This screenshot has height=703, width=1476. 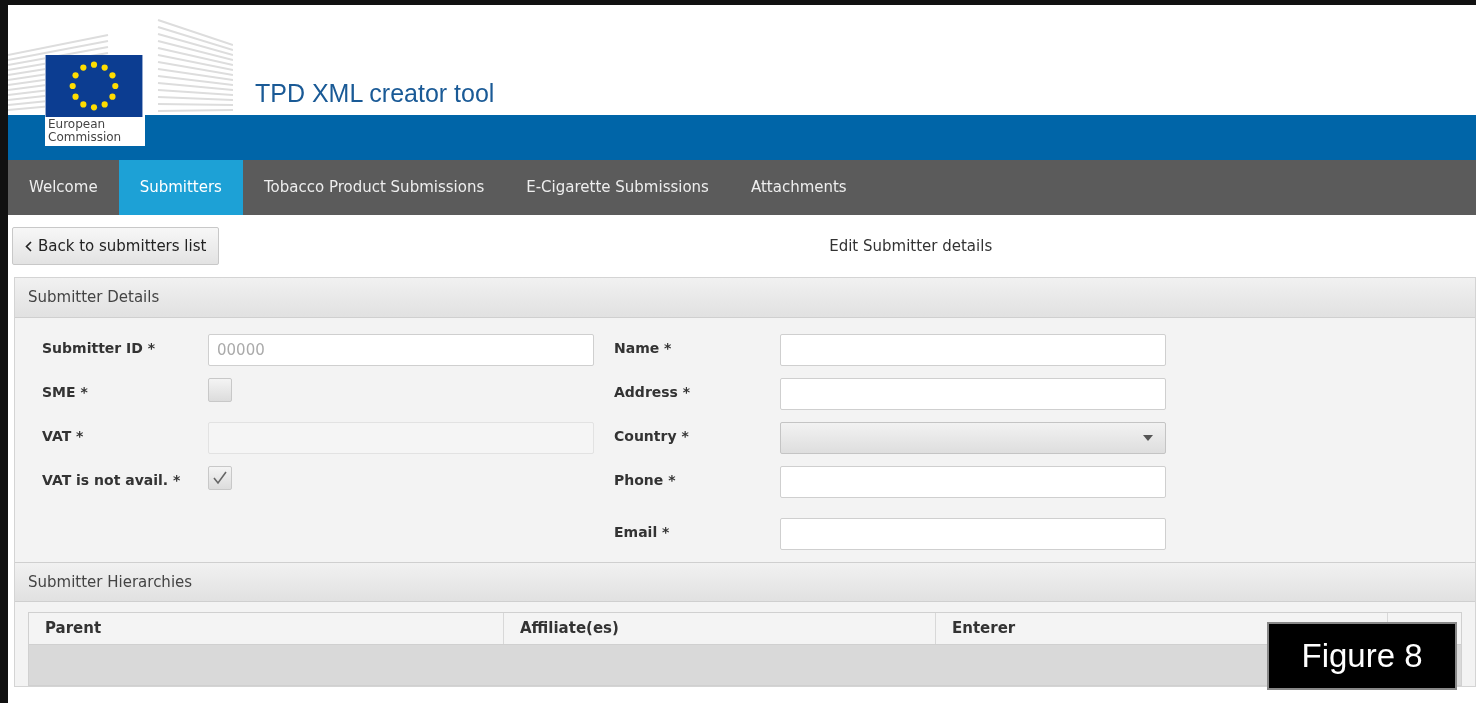 I want to click on panel-title: Submitter Details, so click(x=94, y=298).